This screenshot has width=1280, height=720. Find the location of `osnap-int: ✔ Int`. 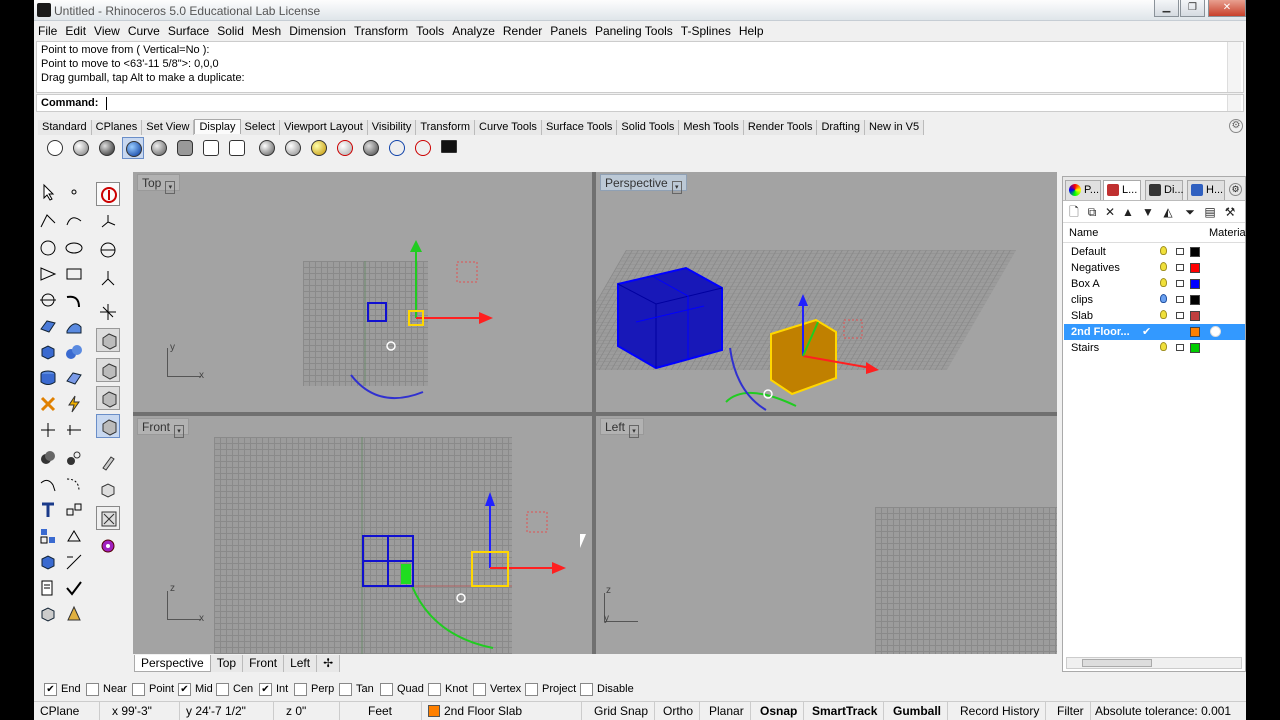

osnap-int: ✔ Int is located at coordinates (273, 690).